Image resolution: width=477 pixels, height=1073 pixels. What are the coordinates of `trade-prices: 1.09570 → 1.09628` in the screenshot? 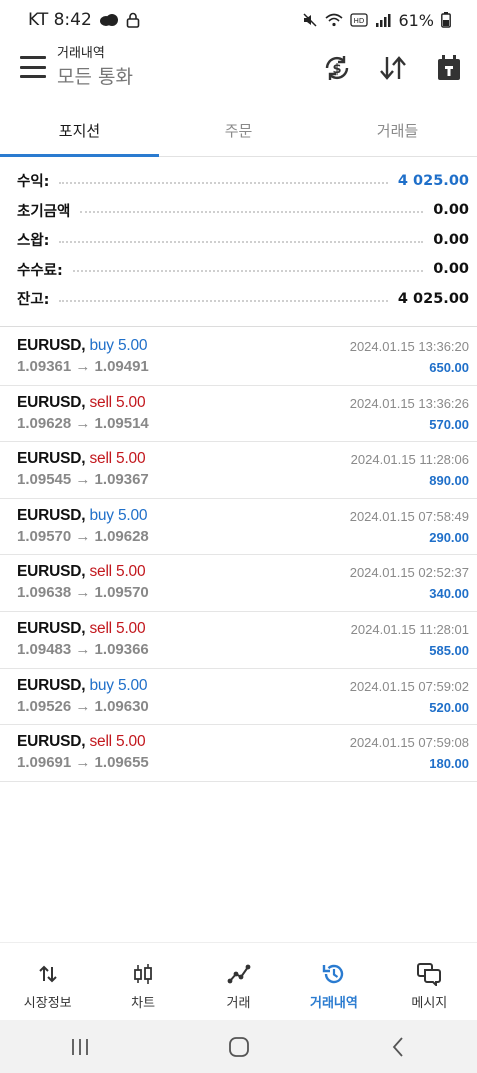 It's located at (83, 536).